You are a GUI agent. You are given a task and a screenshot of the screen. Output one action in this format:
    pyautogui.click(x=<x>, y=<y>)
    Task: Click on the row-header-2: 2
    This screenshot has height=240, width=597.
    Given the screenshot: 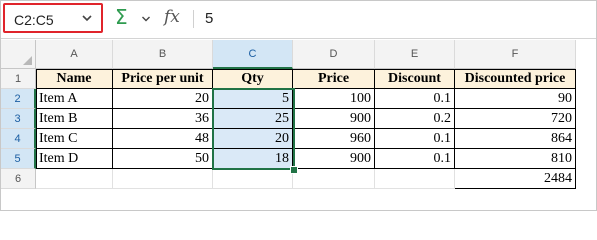 What is the action you would take?
    pyautogui.click(x=18, y=99)
    